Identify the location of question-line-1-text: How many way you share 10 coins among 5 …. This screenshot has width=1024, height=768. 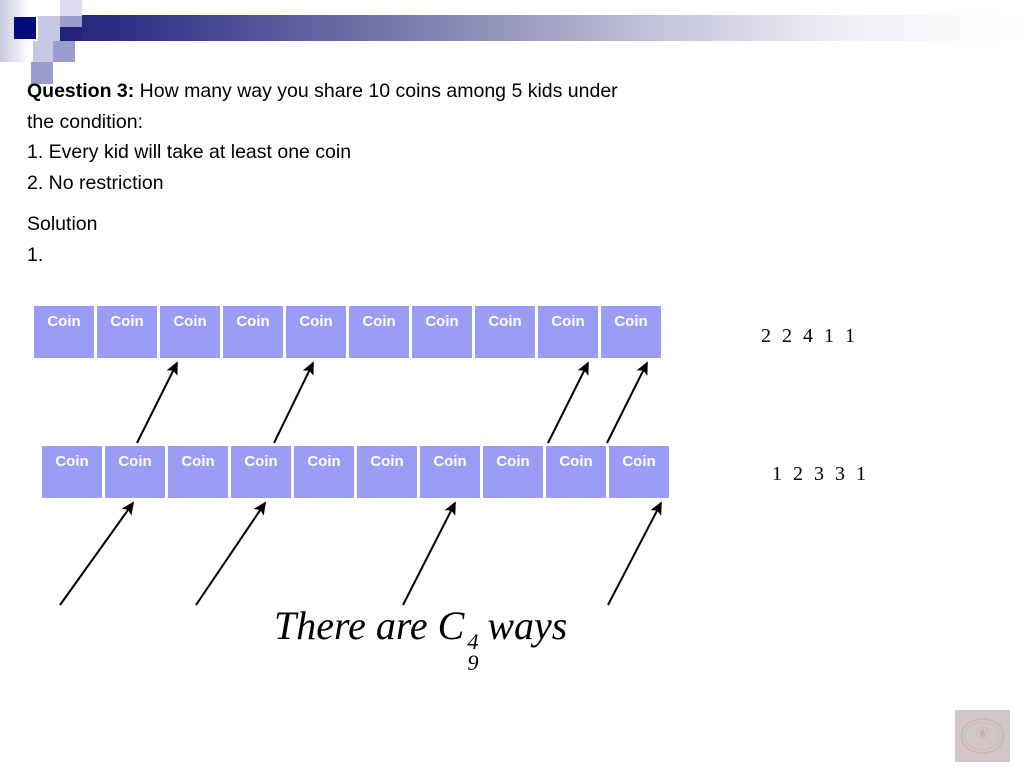
(376, 91).